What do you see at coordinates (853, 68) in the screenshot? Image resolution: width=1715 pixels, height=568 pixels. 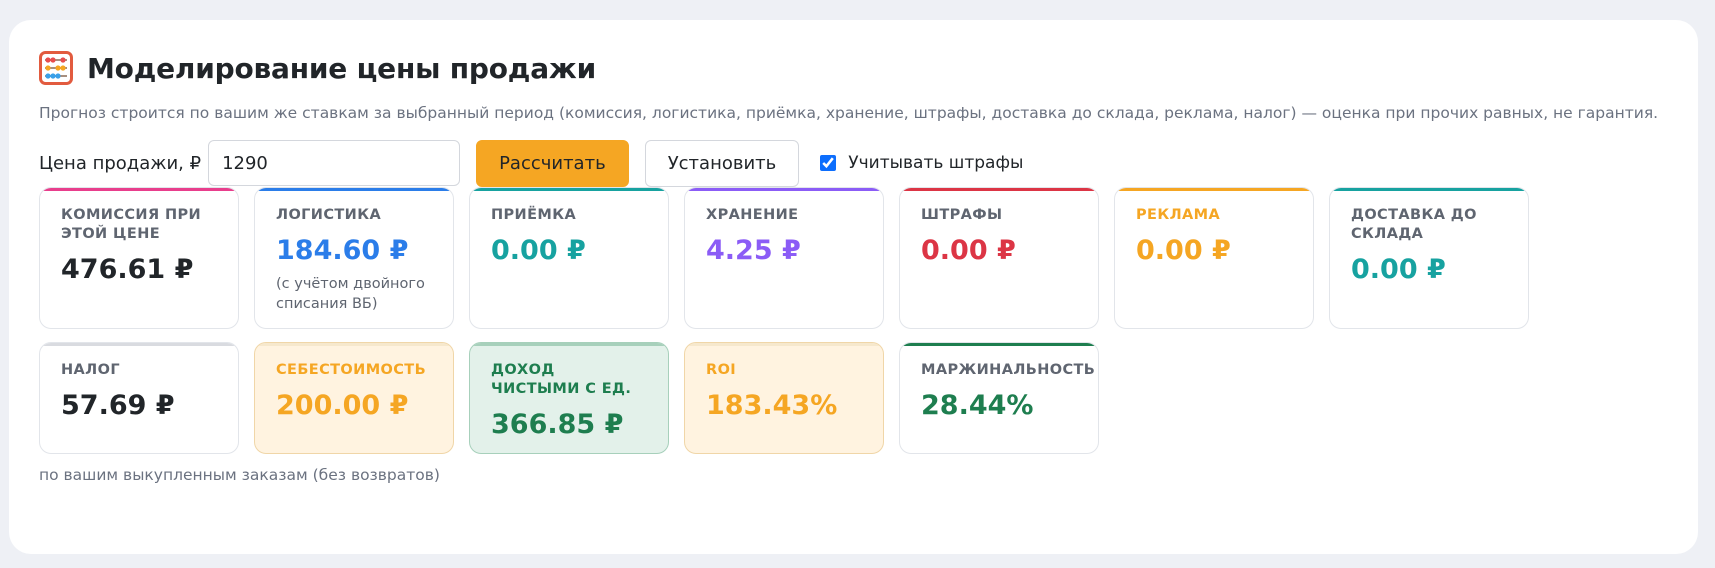 I see `title-row: Моделирование цены продажи` at bounding box center [853, 68].